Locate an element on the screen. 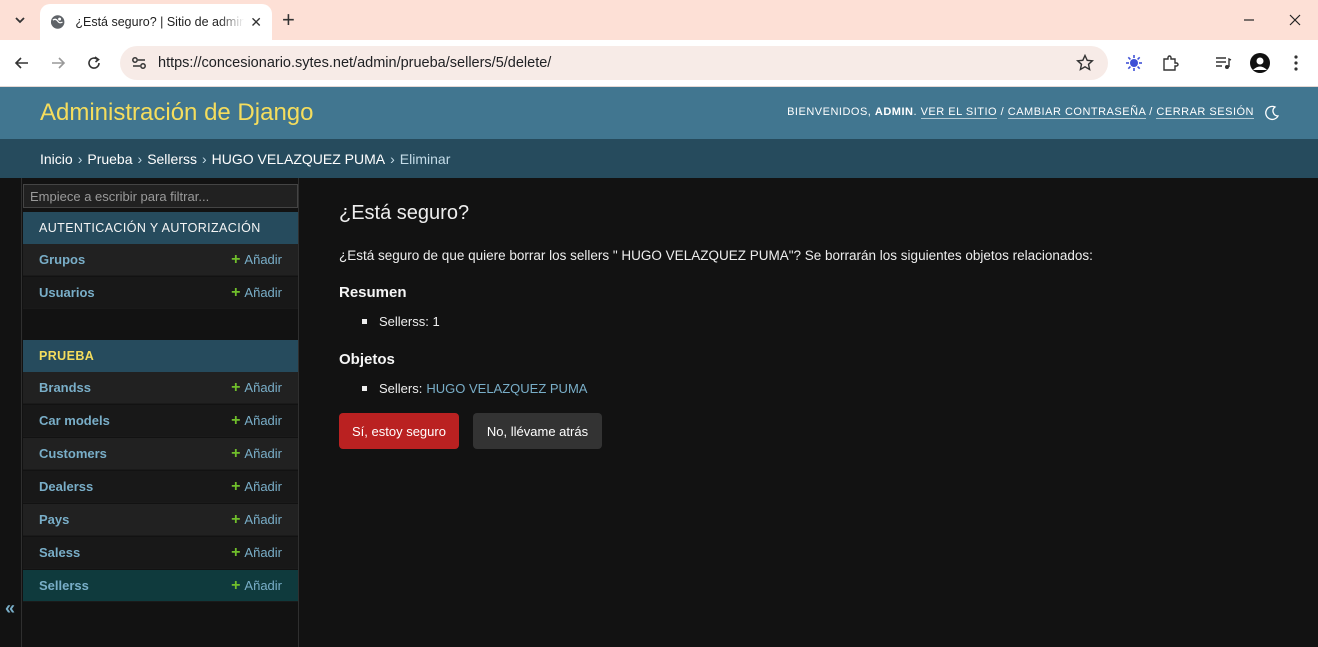  add-dealerss-button: + Añadir is located at coordinates (256, 486).